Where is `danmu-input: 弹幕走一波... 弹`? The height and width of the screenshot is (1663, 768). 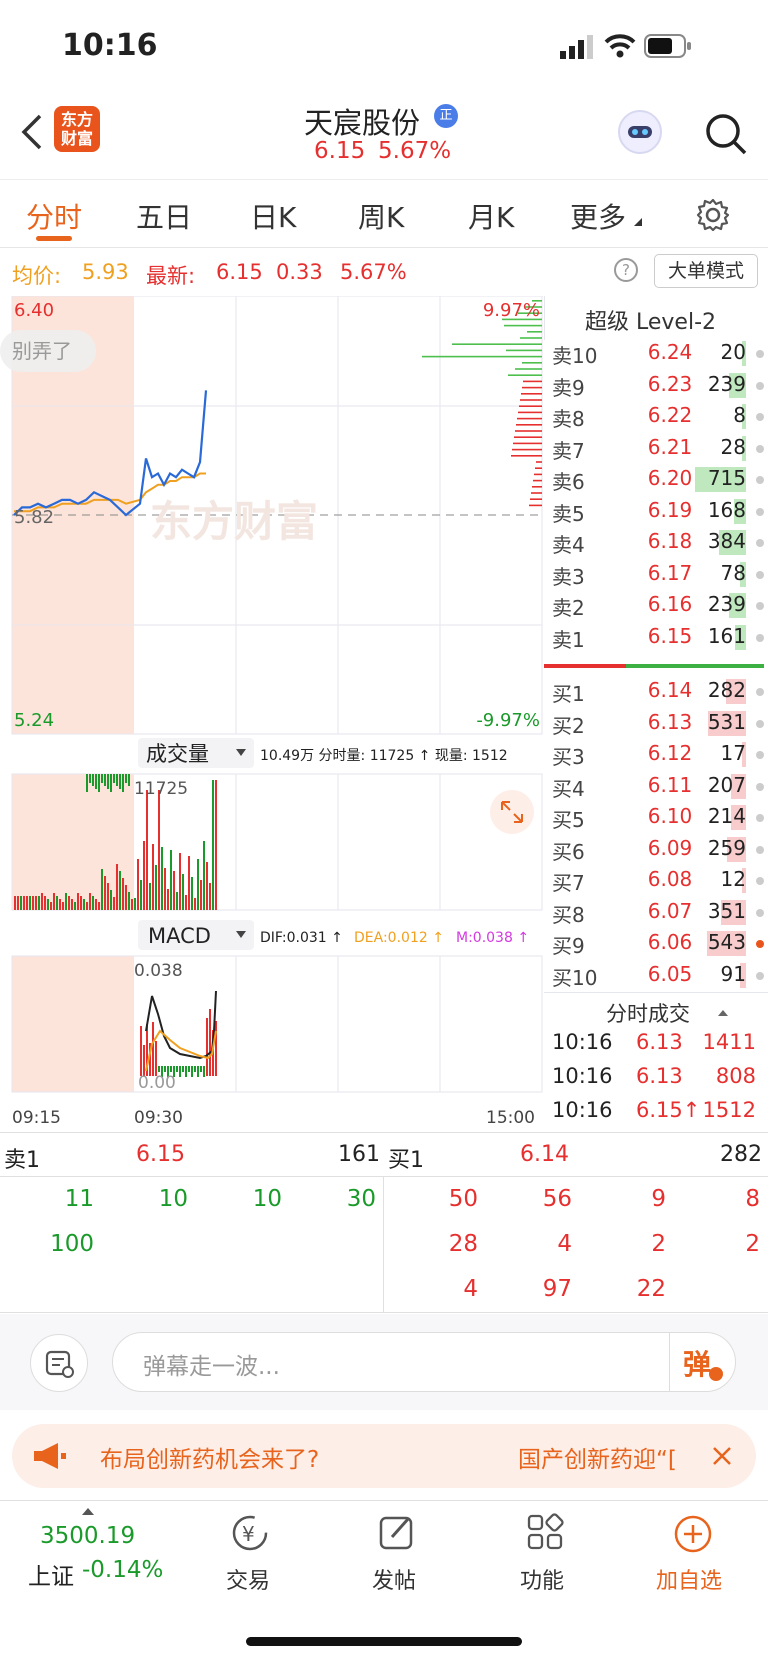
danmu-input: 弹幕走一波... 弹 is located at coordinates (424, 1362).